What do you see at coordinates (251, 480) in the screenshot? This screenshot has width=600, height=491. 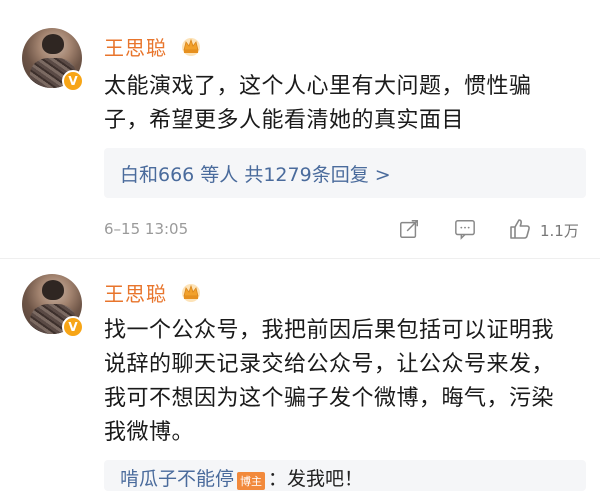 I see `author-tag: 博主` at bounding box center [251, 480].